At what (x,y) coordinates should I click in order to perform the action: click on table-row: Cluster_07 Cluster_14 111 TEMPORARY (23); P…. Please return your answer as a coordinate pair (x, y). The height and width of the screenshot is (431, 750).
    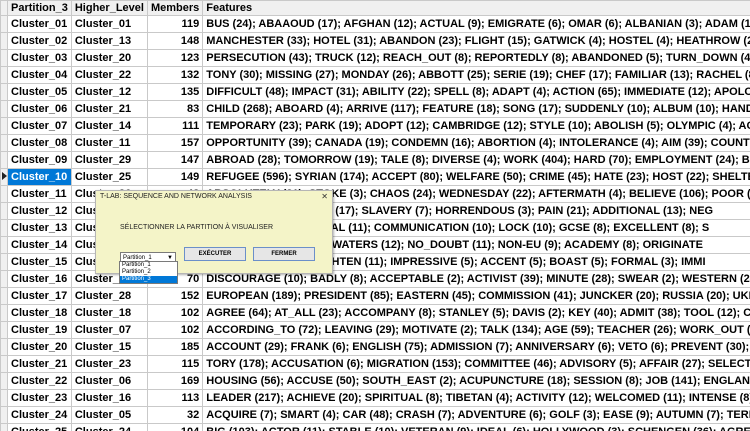
    Looking at the image, I should click on (375, 126).